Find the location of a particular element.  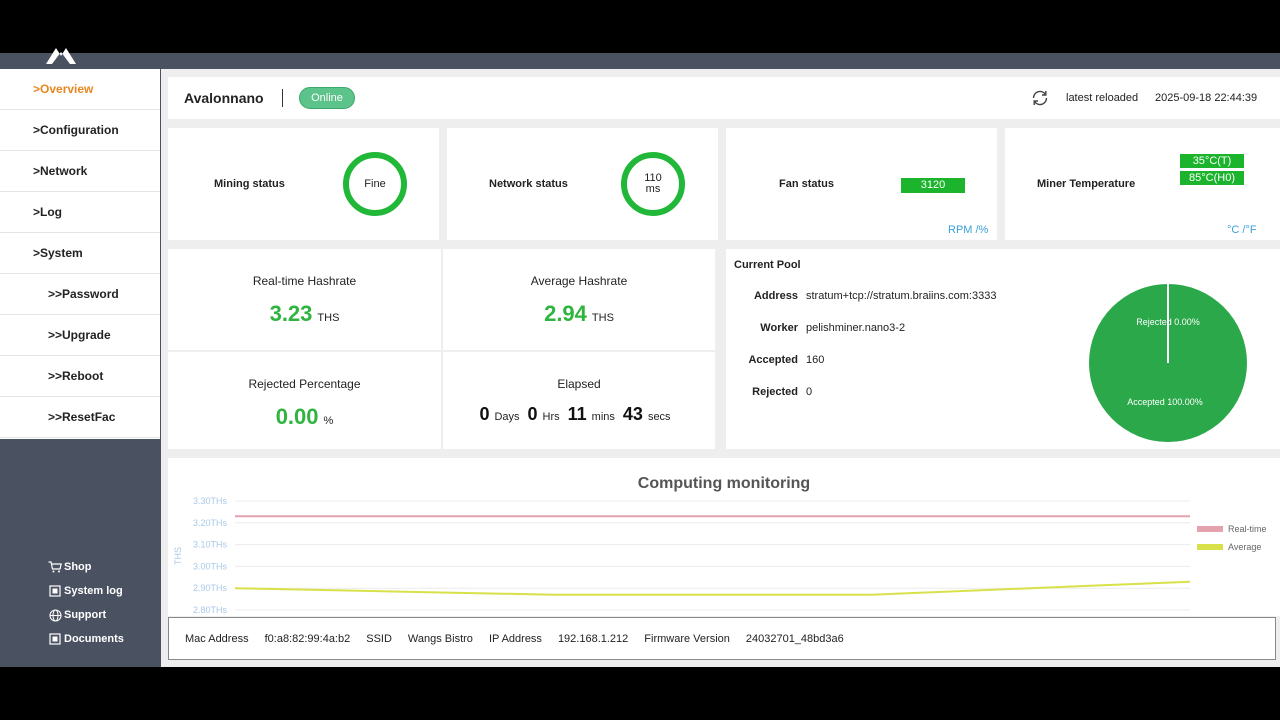

fan-unit-toggle: RPM /% is located at coordinates (968, 230).